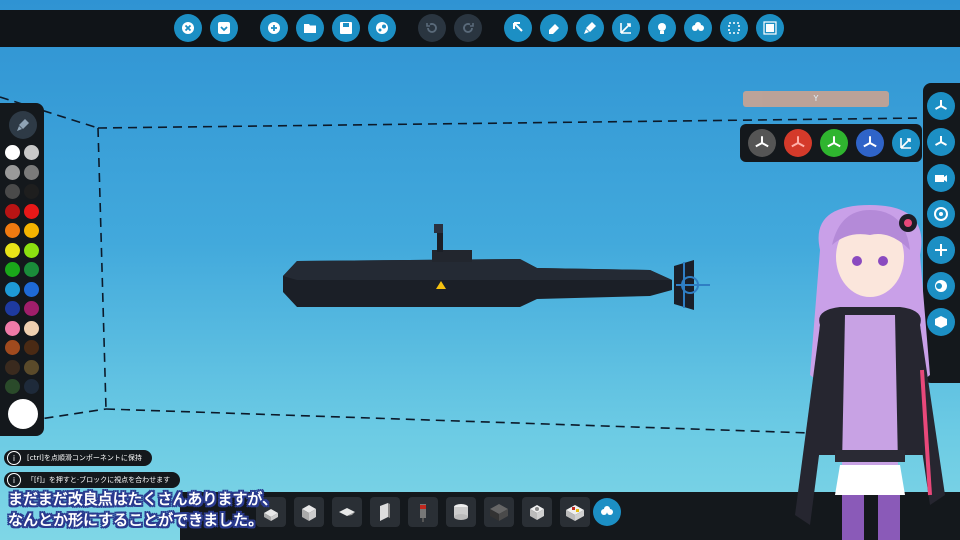 The image size is (960, 540). I want to click on eraser-icon, so click(554, 29).